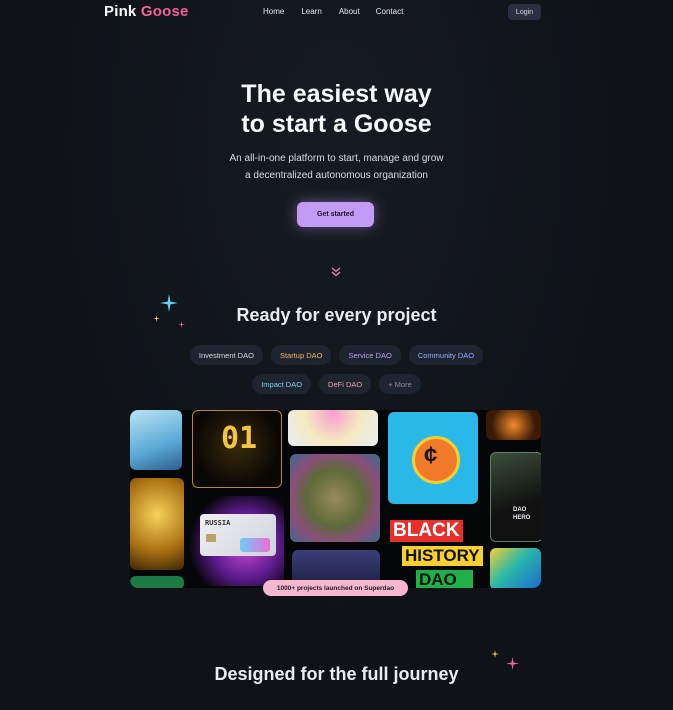 The image size is (673, 710). I want to click on tile-history-text: HISTORY, so click(442, 556).